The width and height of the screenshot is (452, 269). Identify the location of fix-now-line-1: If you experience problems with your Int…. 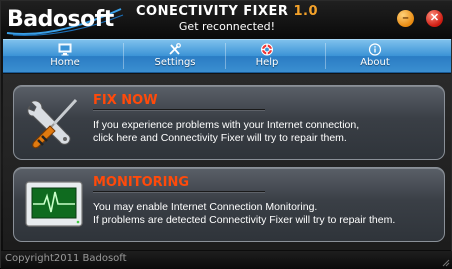
(226, 125).